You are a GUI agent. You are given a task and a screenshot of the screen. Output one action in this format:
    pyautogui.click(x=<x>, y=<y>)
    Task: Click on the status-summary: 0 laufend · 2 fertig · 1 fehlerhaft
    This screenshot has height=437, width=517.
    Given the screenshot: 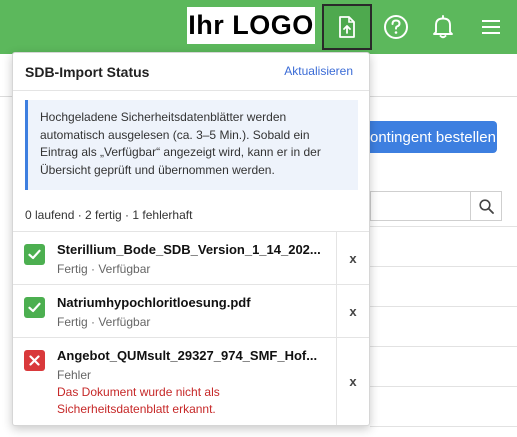 What is the action you would take?
    pyautogui.click(x=109, y=215)
    